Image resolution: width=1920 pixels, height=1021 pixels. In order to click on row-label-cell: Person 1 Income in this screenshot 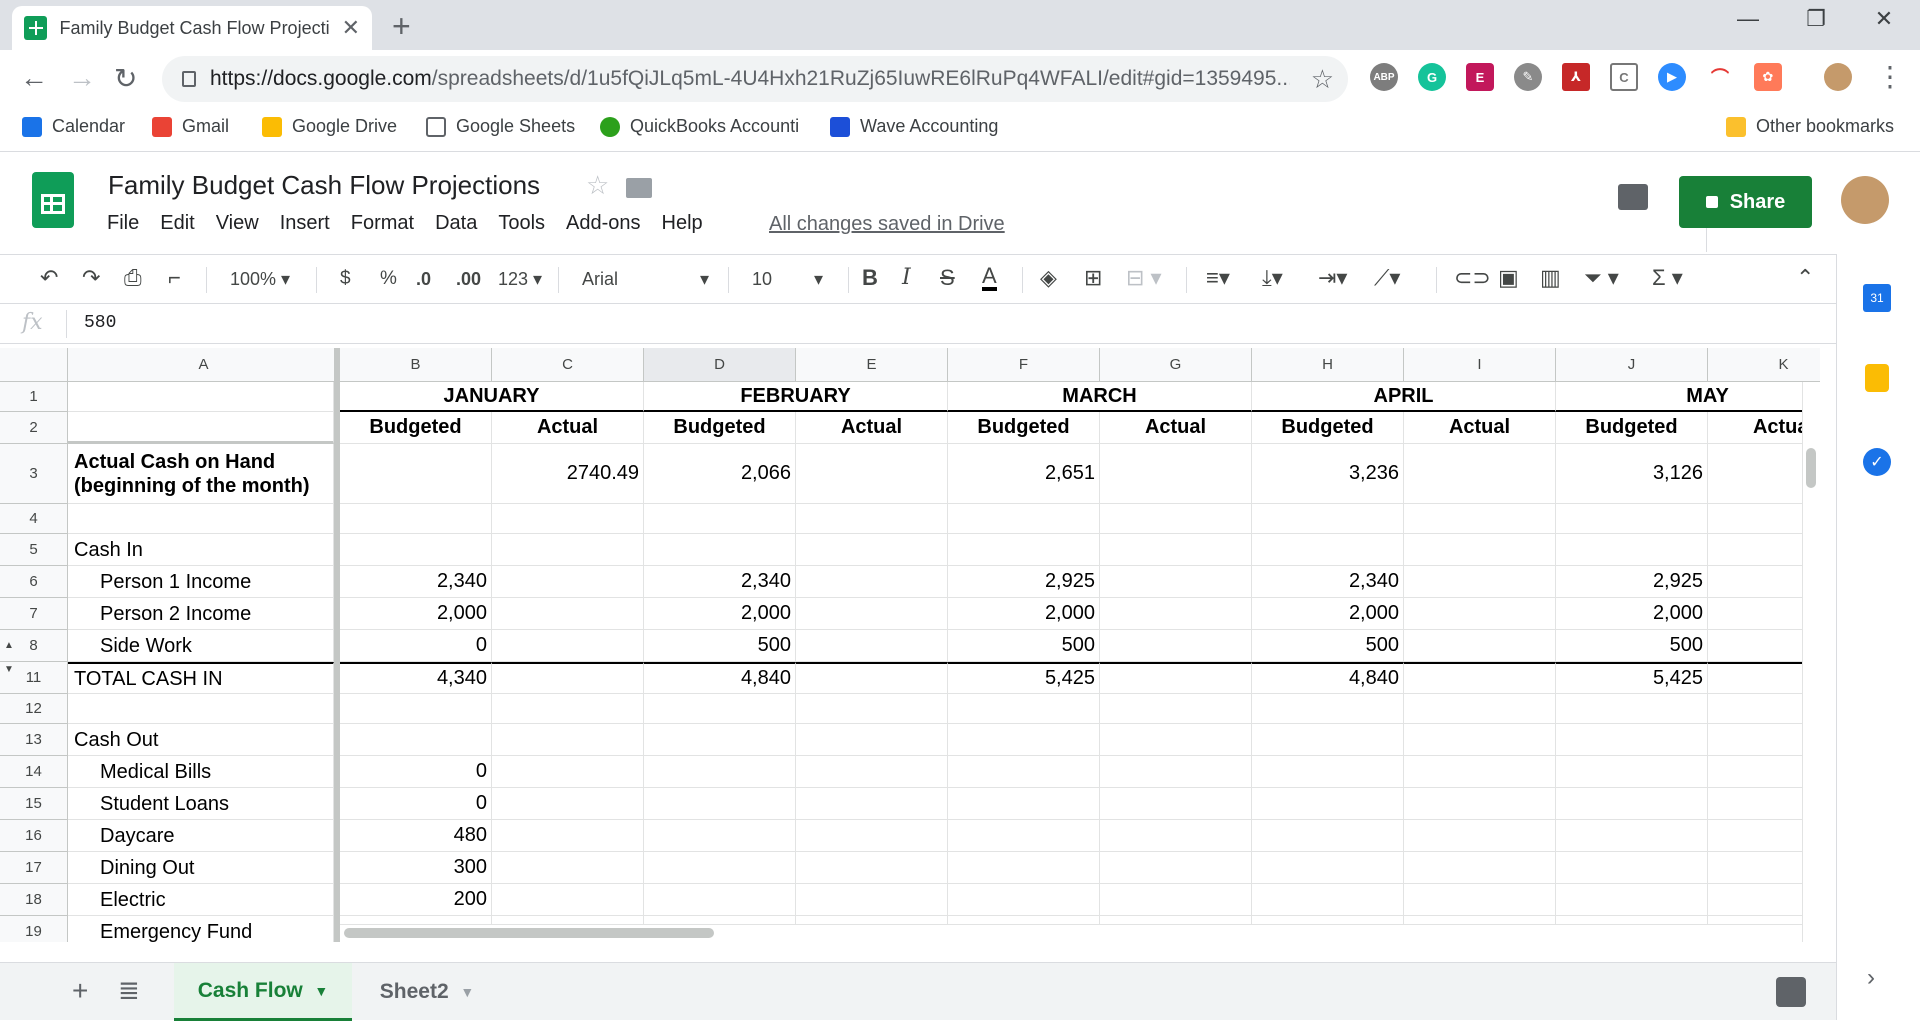, I will do `click(201, 582)`.